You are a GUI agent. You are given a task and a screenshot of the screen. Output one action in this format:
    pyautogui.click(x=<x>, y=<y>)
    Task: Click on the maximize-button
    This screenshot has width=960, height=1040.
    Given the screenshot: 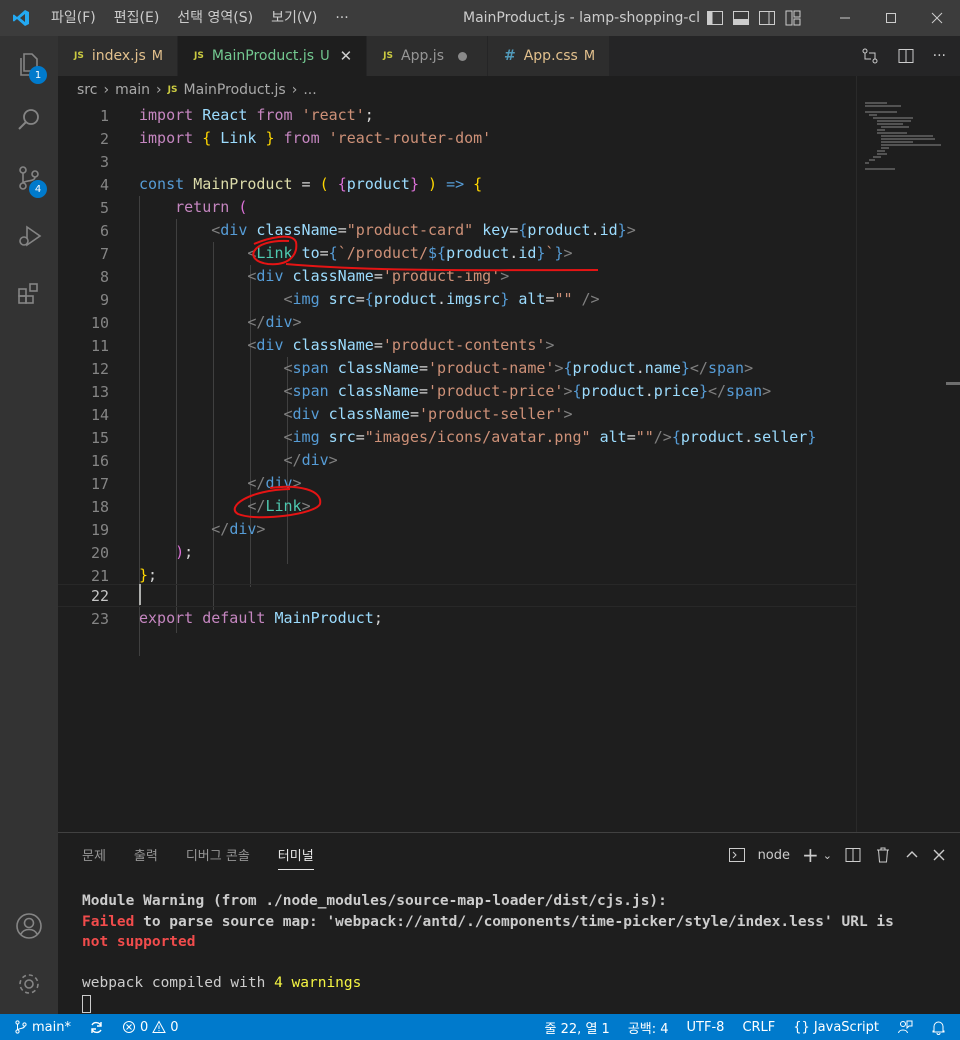 What is the action you would take?
    pyautogui.click(x=891, y=18)
    